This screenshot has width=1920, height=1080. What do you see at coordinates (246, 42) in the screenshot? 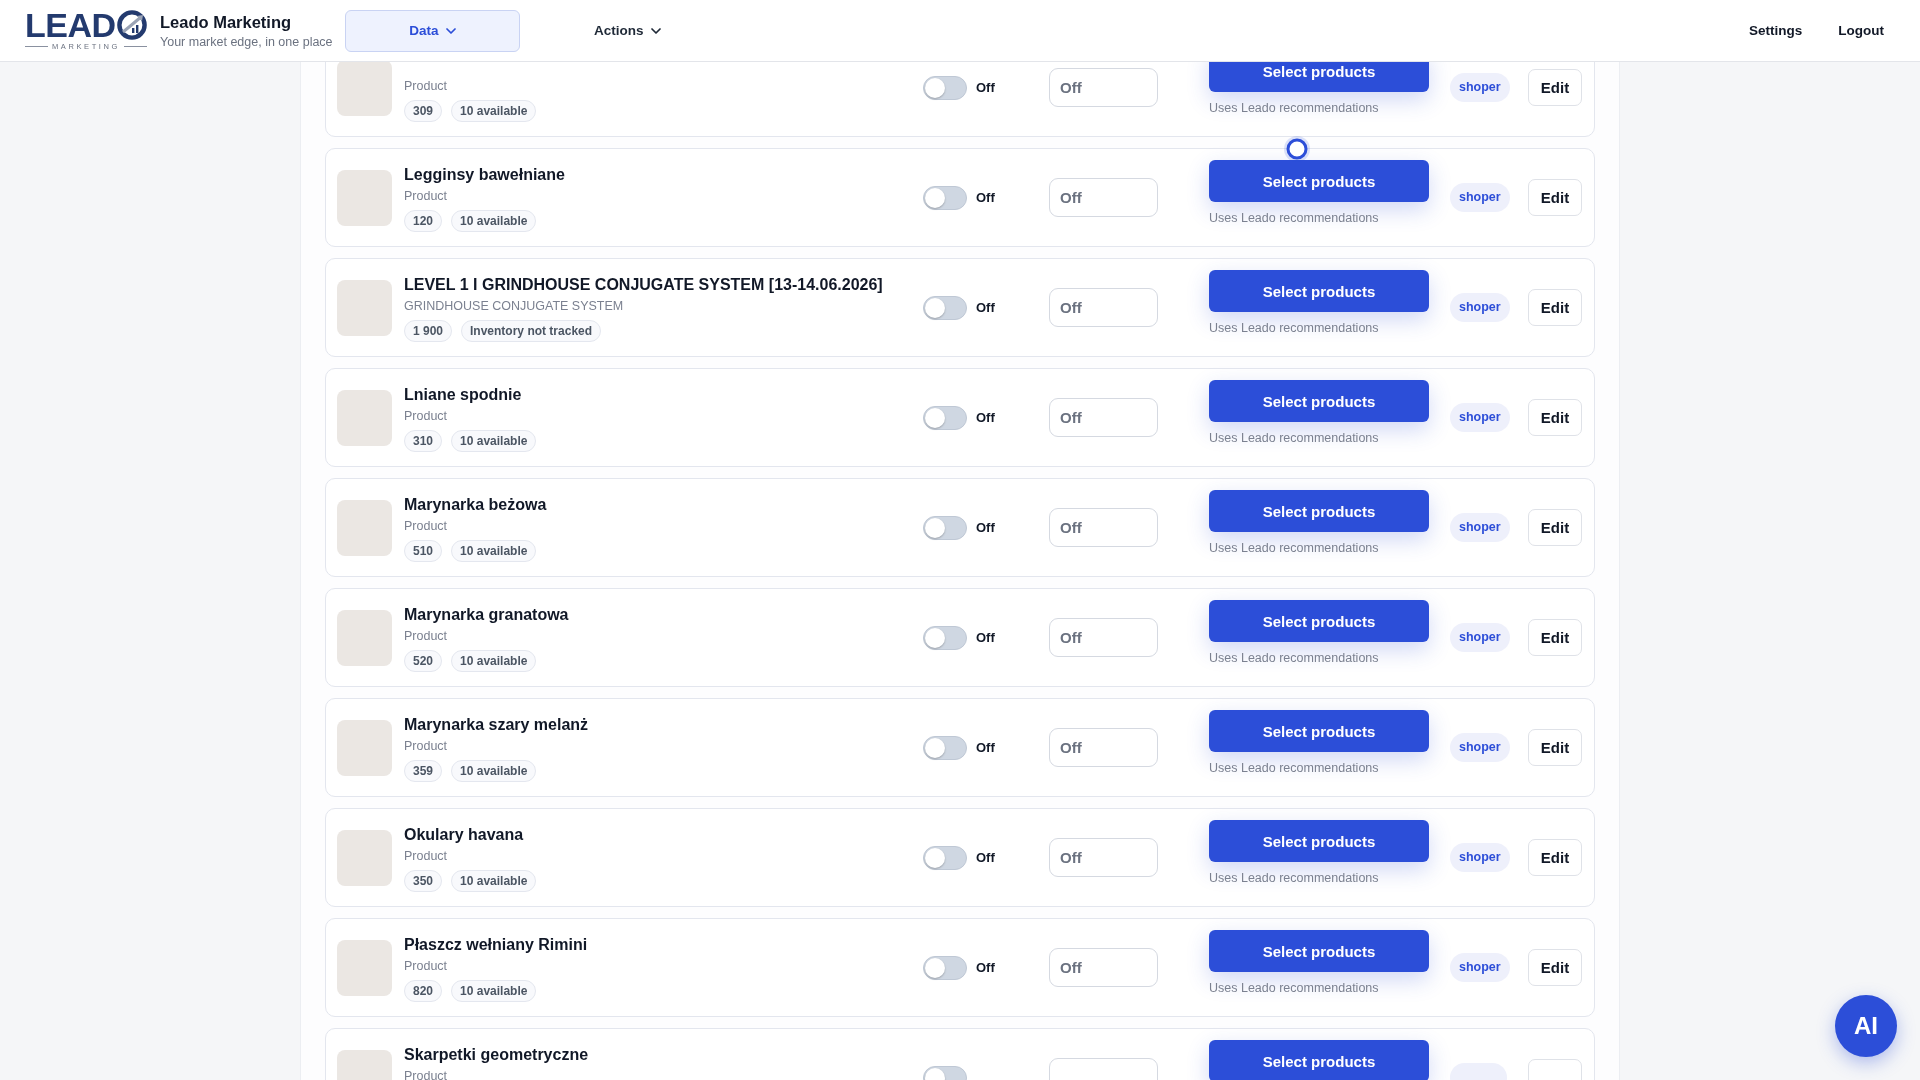
I see `brand-subtitle: Your market edge, in one place` at bounding box center [246, 42].